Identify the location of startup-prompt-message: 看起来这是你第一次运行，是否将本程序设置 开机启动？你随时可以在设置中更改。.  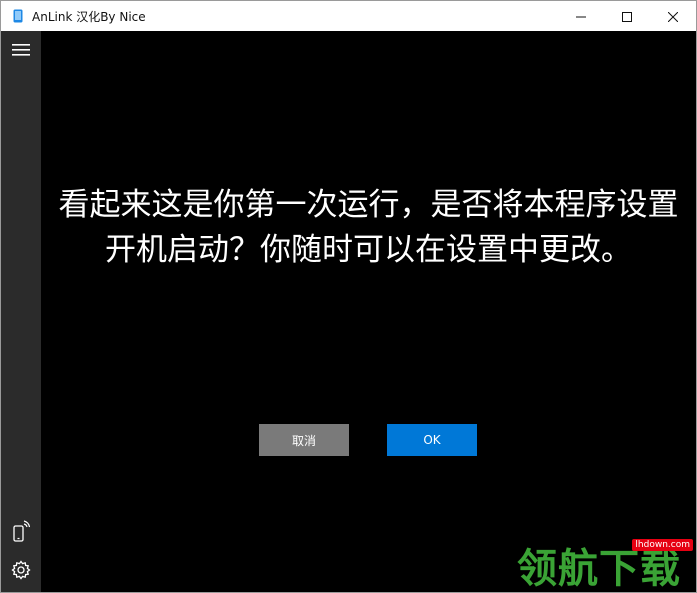
(368, 228).